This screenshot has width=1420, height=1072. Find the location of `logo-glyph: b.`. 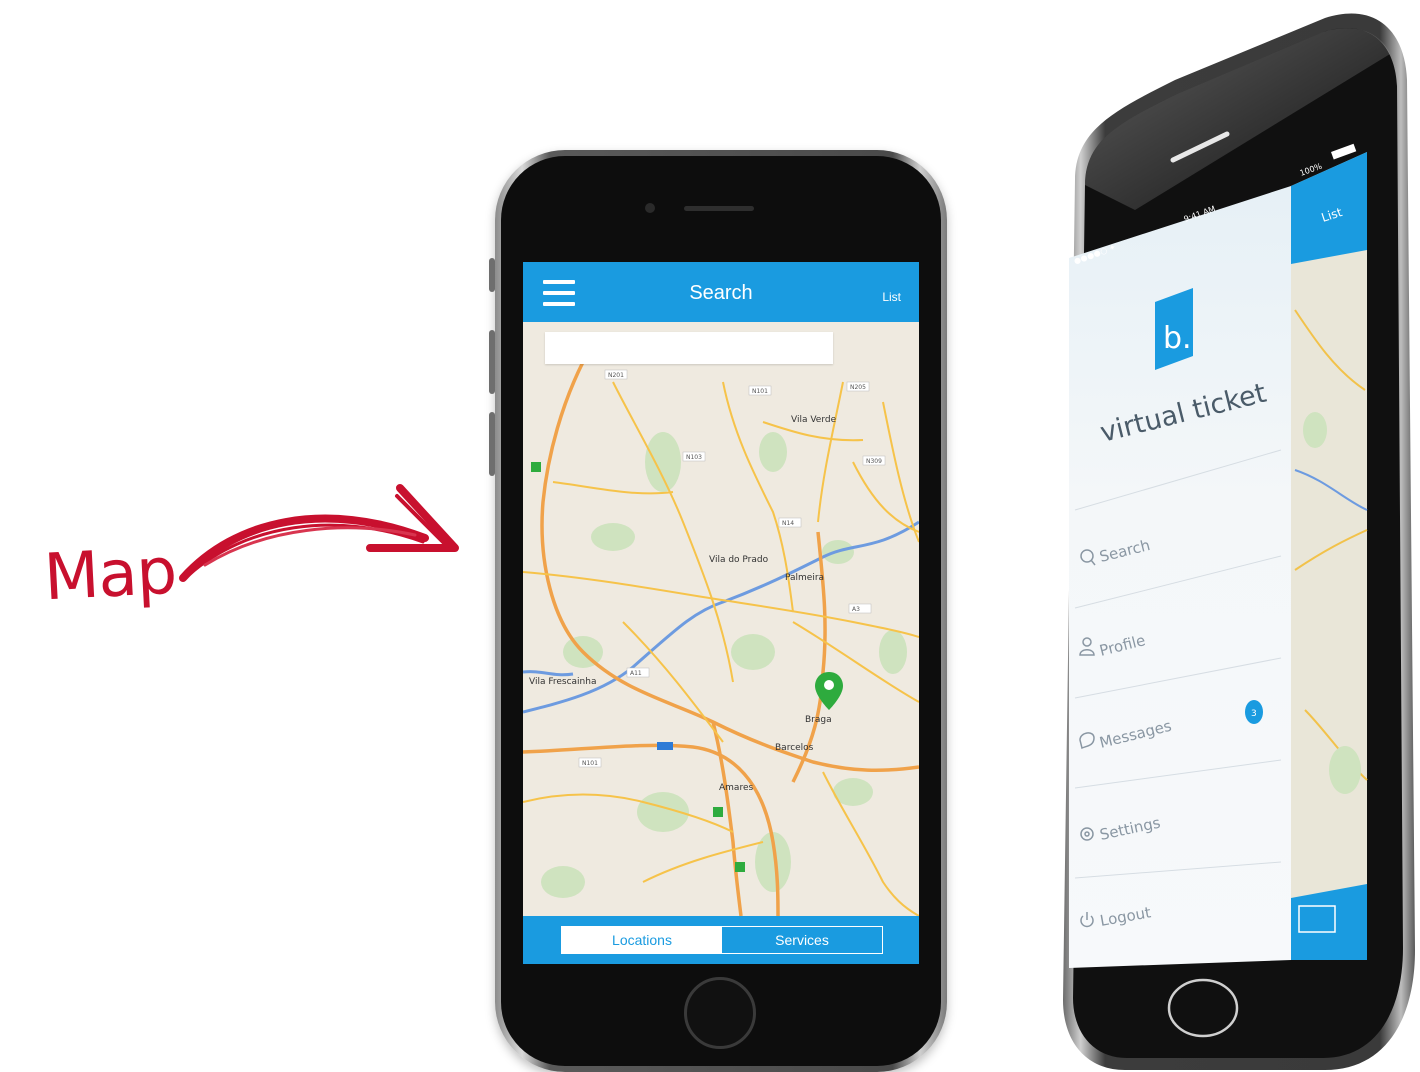

logo-glyph: b. is located at coordinates (1177, 338).